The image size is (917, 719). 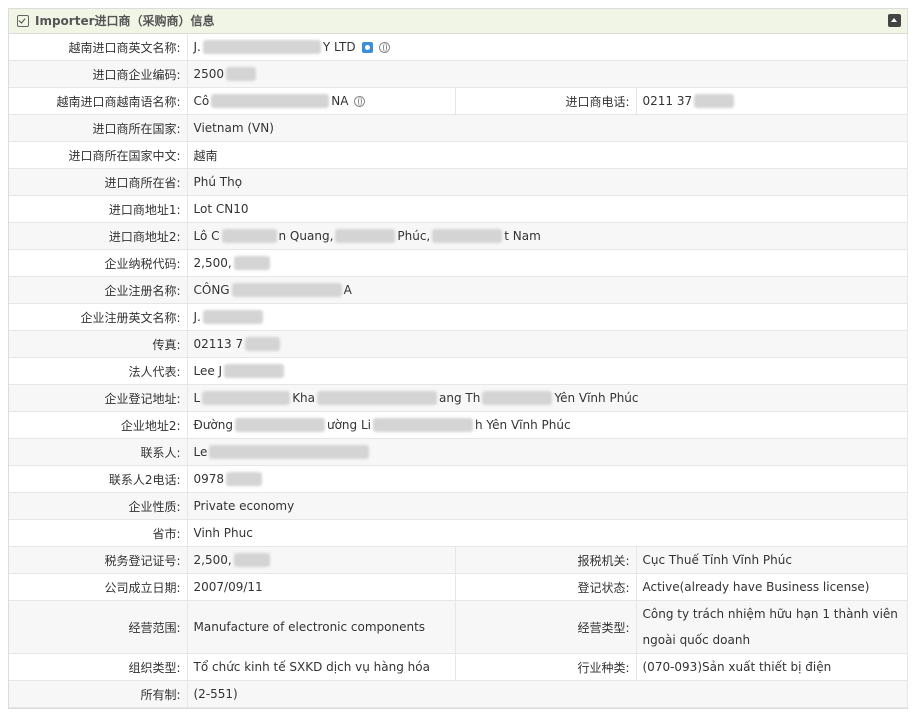 What do you see at coordinates (98, 627) in the screenshot?
I see `field-label: 经营范围:` at bounding box center [98, 627].